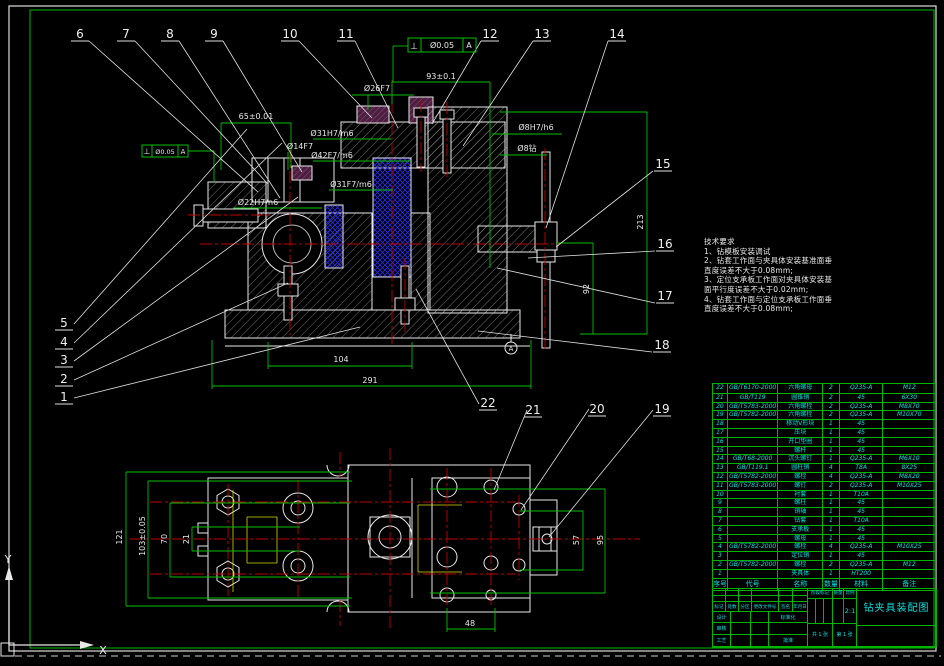 The width and height of the screenshot is (944, 666). What do you see at coordinates (541, 34) in the screenshot?
I see `balloon-13: 13` at bounding box center [541, 34].